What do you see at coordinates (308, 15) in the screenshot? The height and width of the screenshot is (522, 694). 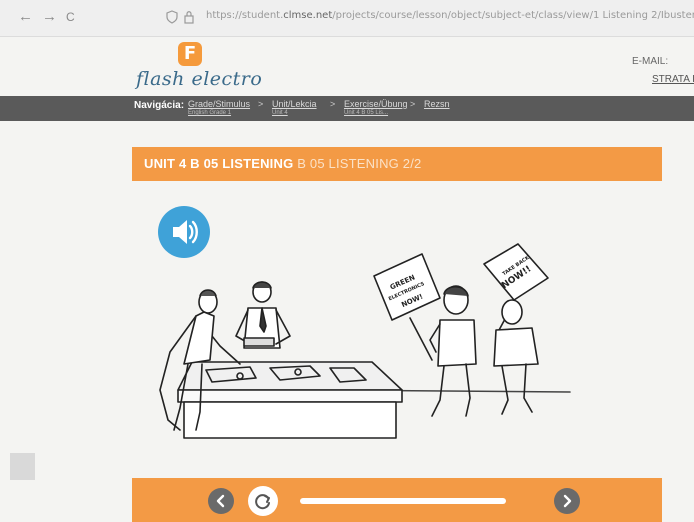 I see `url-domain: clmse.net` at bounding box center [308, 15].